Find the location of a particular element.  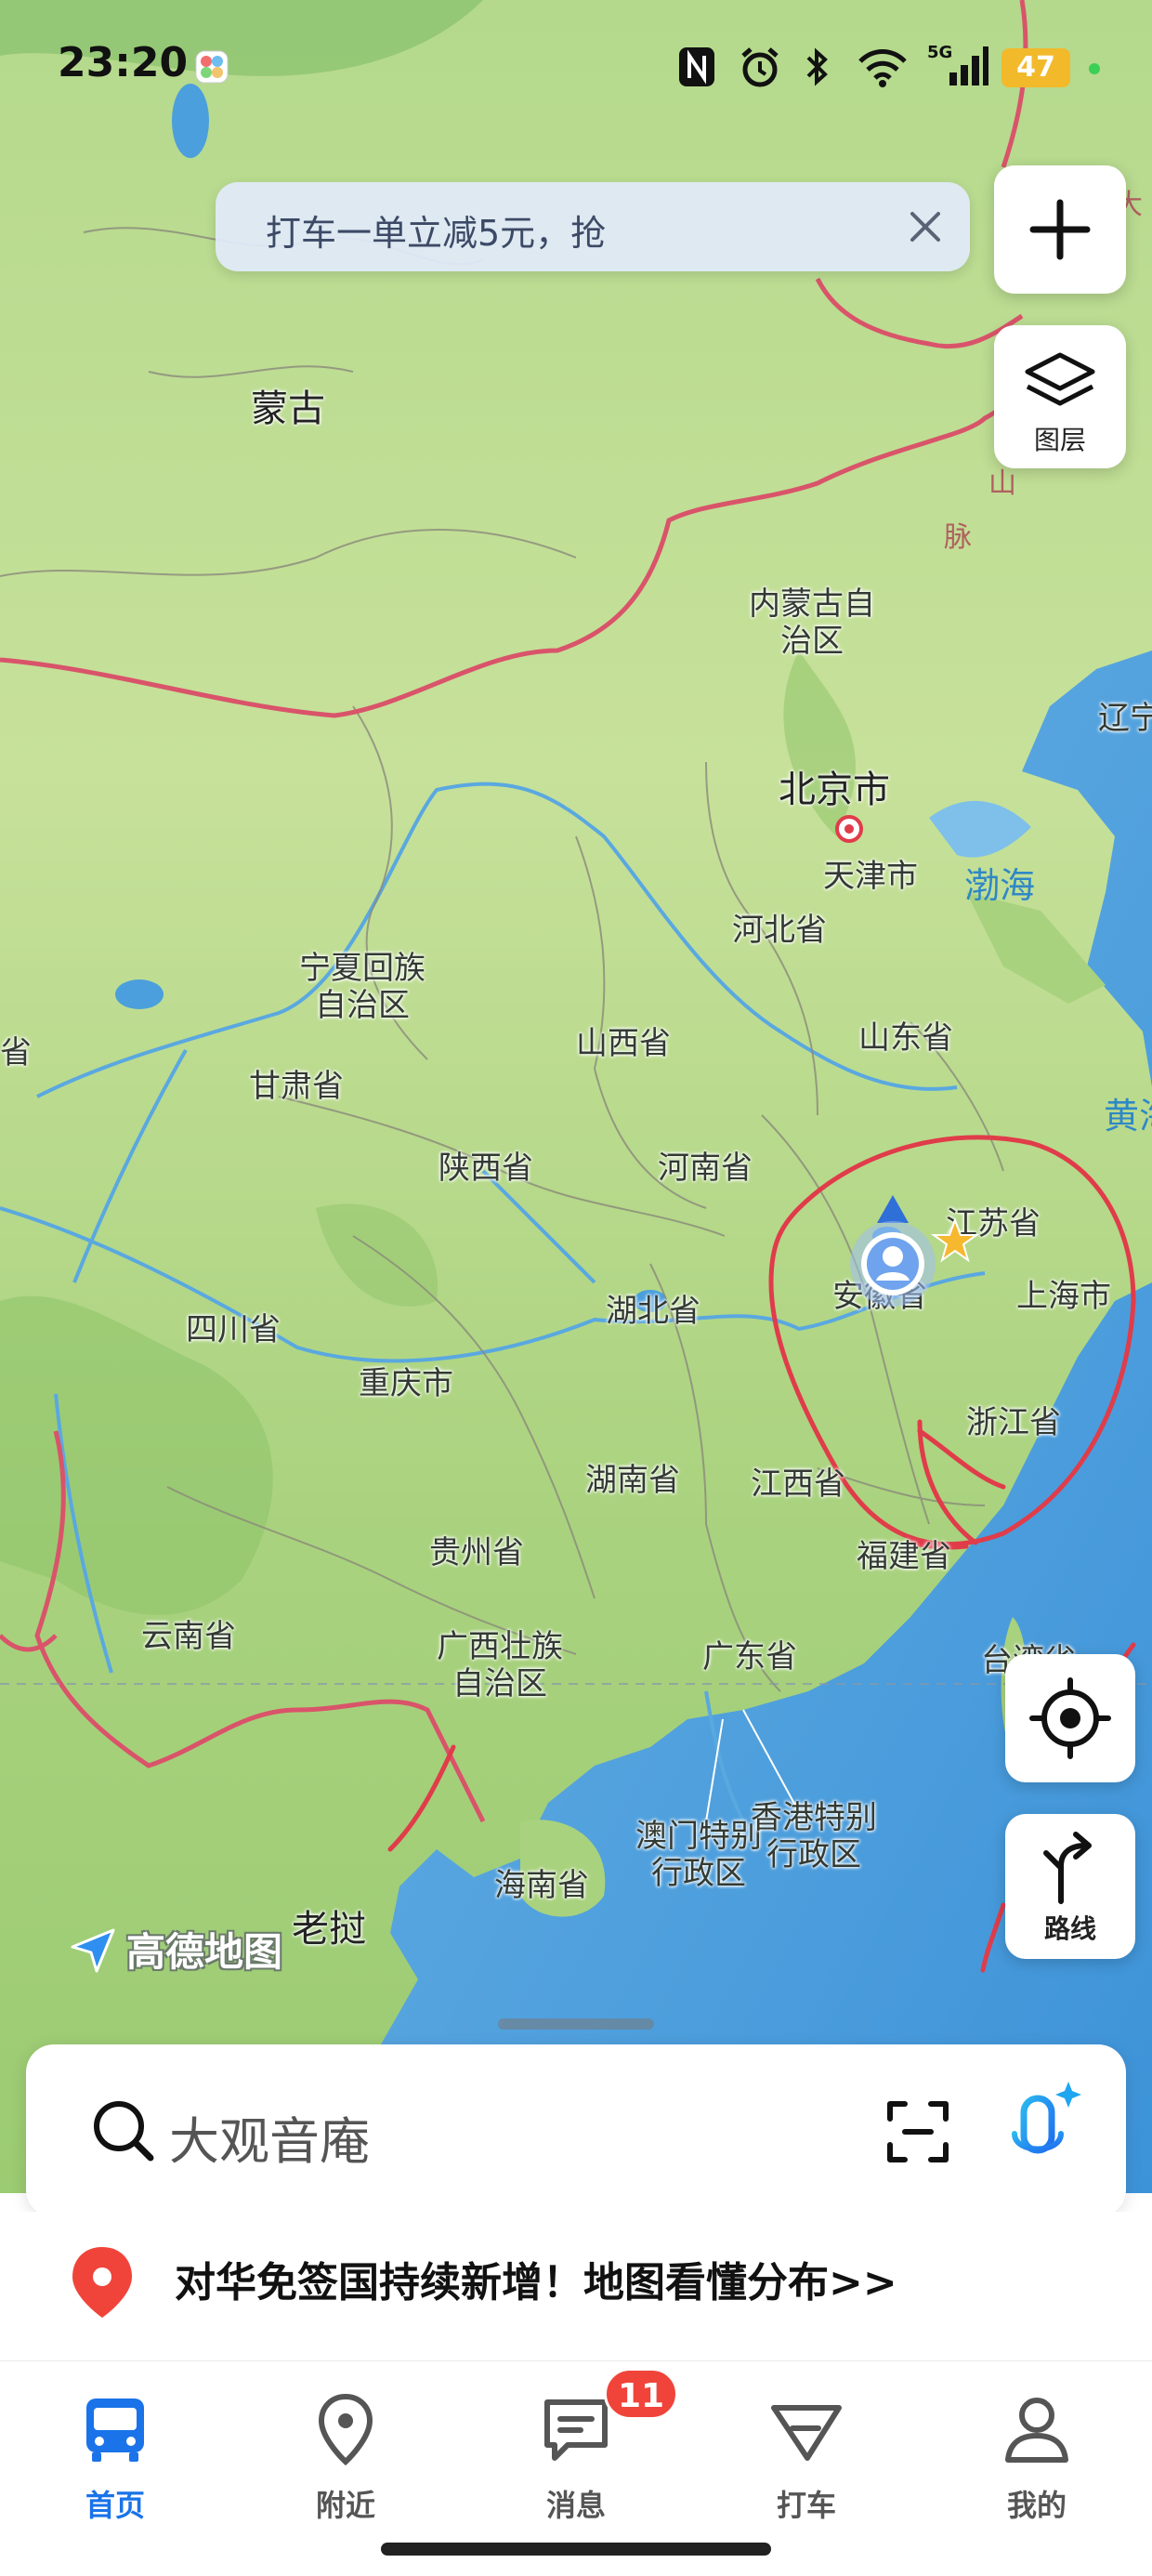

news-banner: 对华免签国持续新增！地图看懂分布>> is located at coordinates (576, 2286).